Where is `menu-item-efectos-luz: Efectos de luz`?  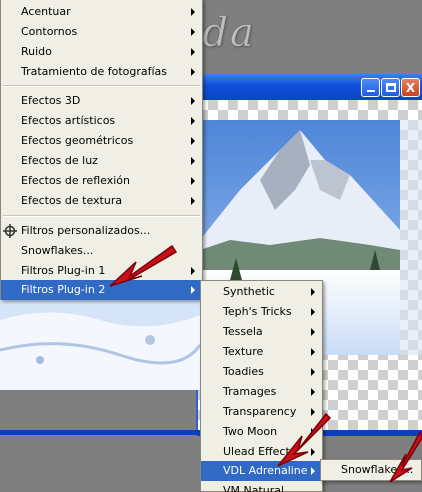 menu-item-efectos-luz: Efectos de luz is located at coordinates (101, 161).